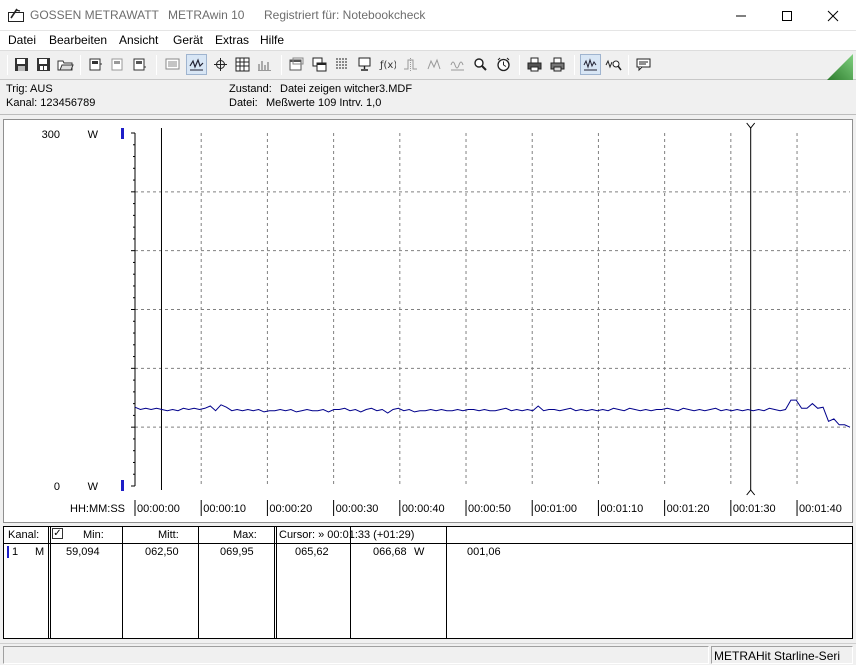  What do you see at coordinates (24, 535) in the screenshot?
I see `kanal-header: Kanal:` at bounding box center [24, 535].